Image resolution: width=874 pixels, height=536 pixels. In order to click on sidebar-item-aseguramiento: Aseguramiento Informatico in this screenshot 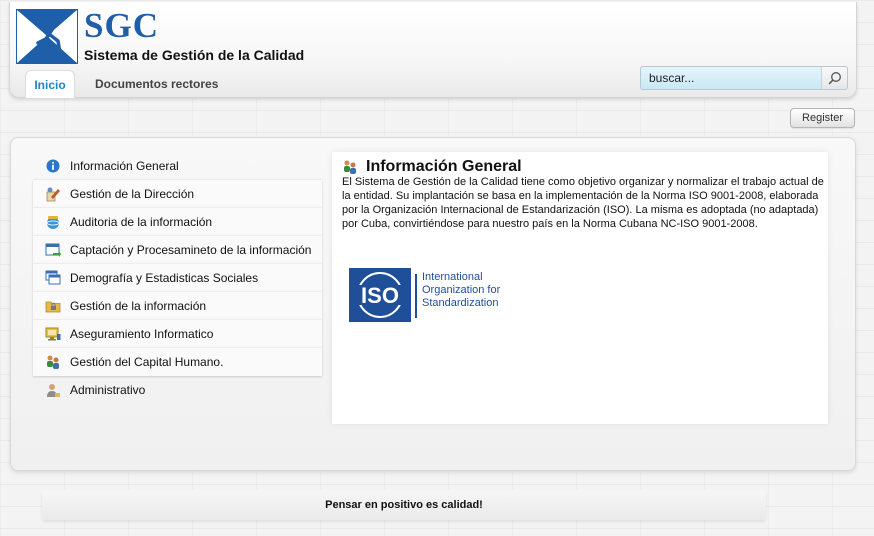, I will do `click(177, 334)`.